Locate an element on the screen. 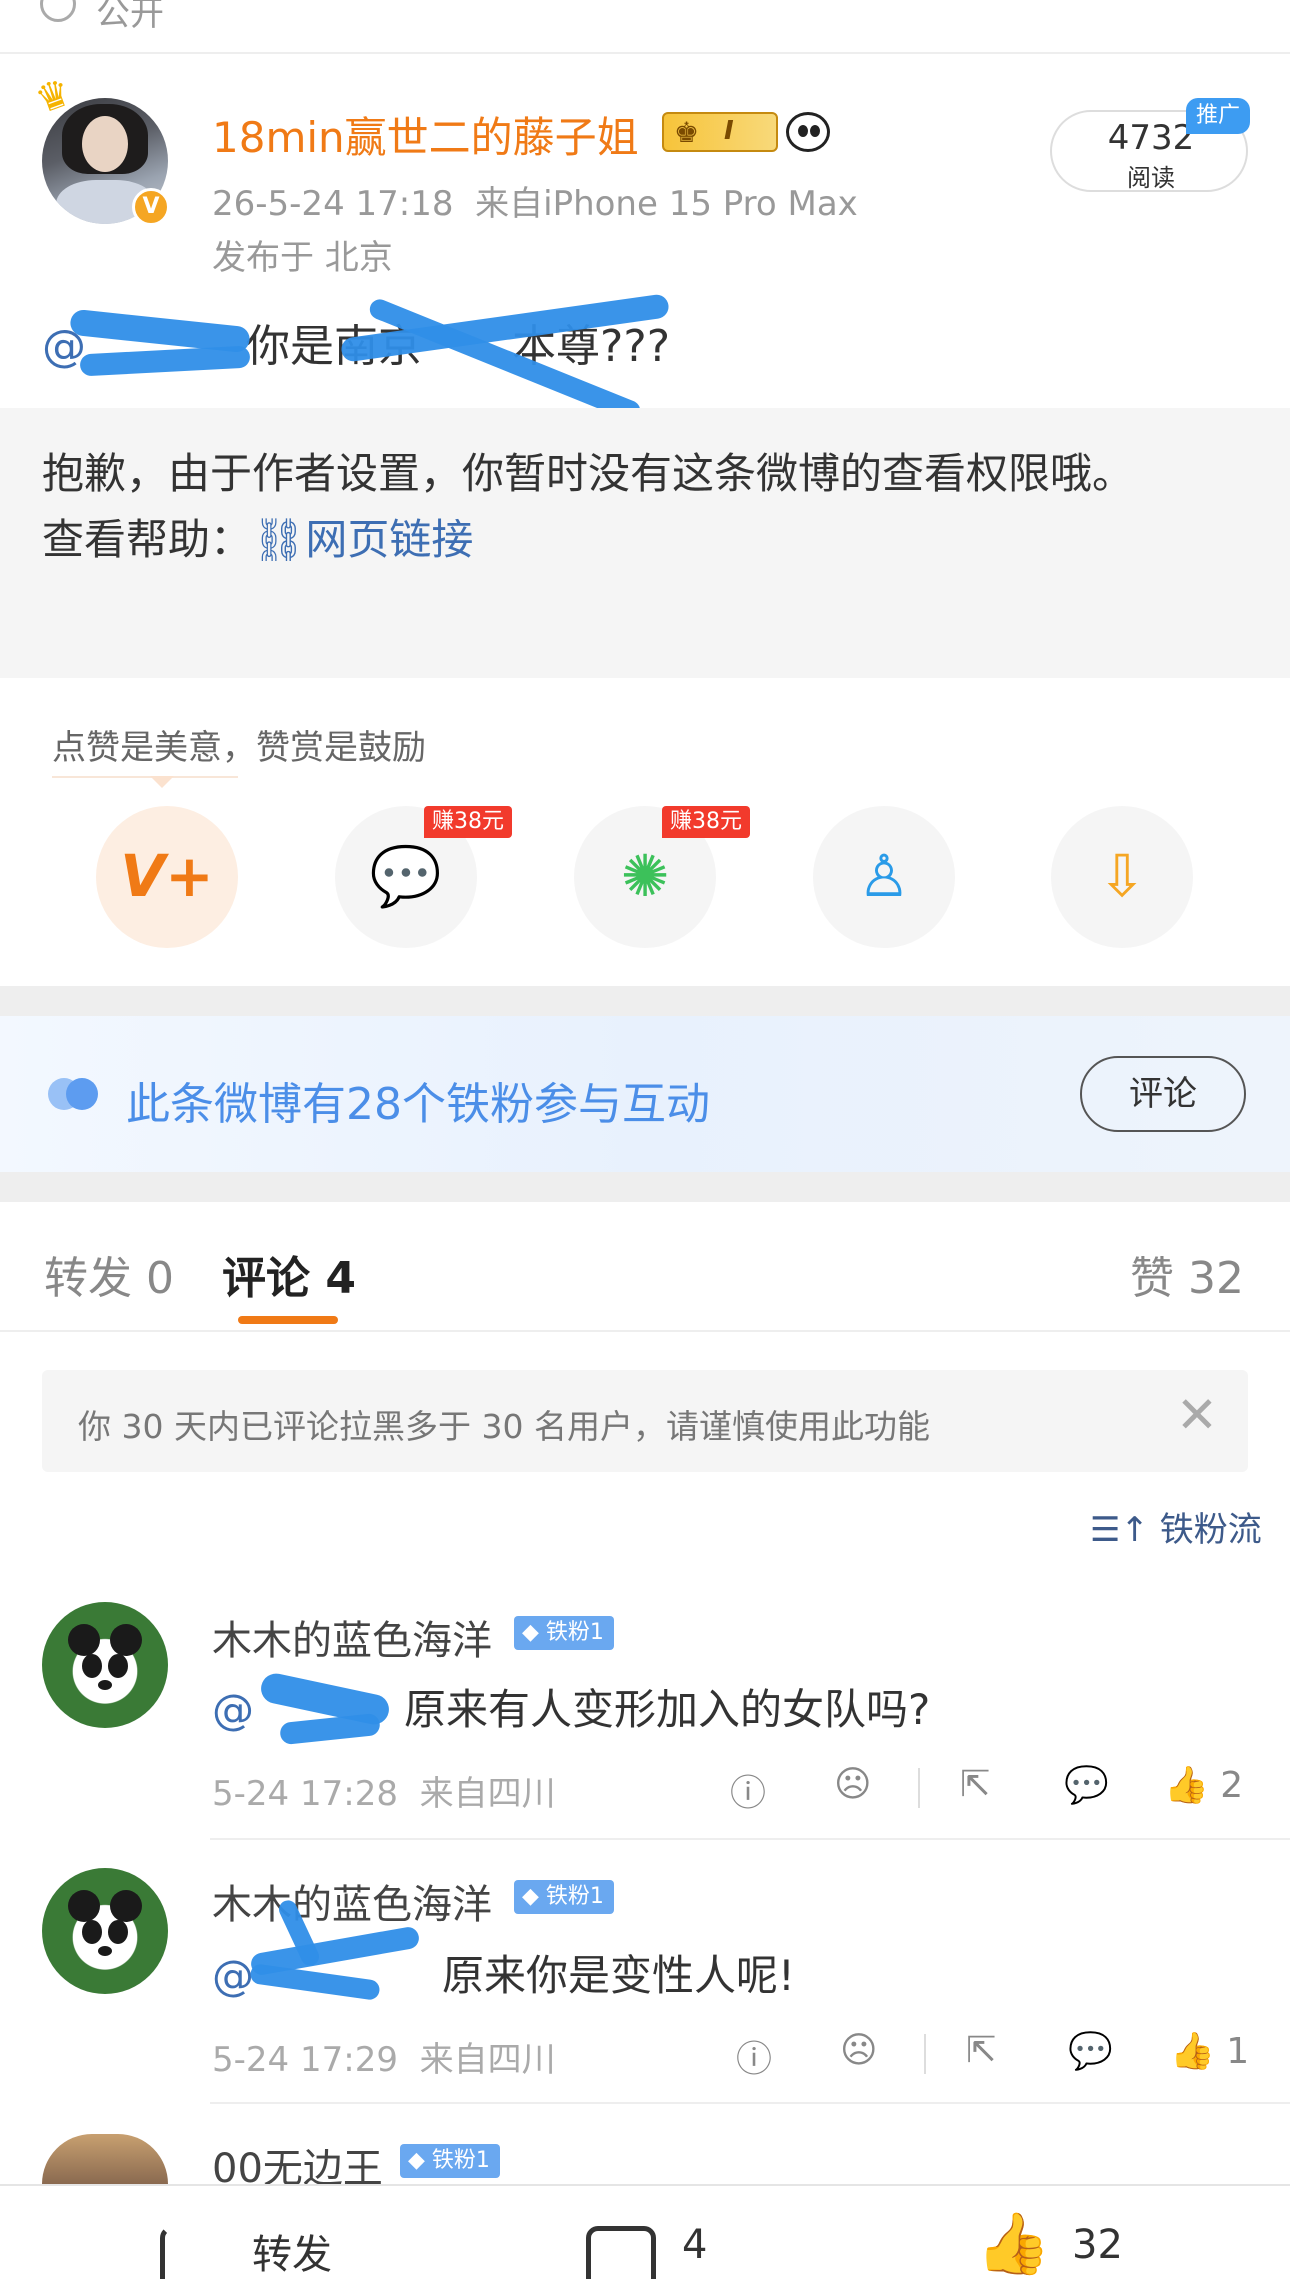 The image size is (1290, 2279). save-image-icon: ⇩ is located at coordinates (1122, 876).